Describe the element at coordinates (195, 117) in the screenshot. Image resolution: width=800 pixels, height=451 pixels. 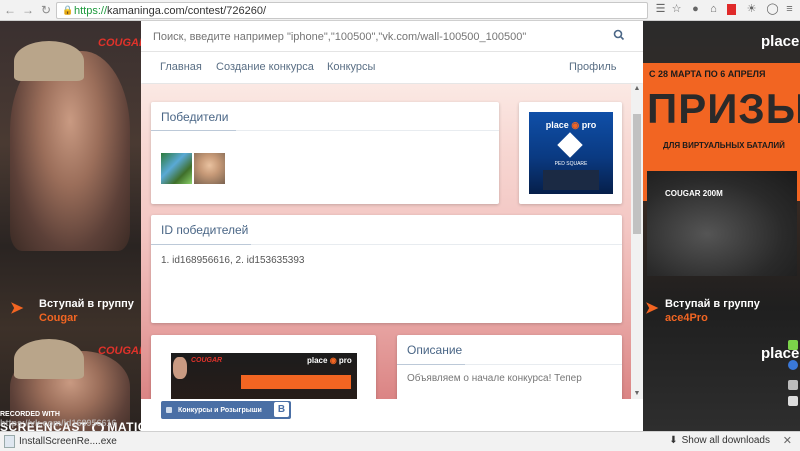
I see `winners-title: Победители` at that location.